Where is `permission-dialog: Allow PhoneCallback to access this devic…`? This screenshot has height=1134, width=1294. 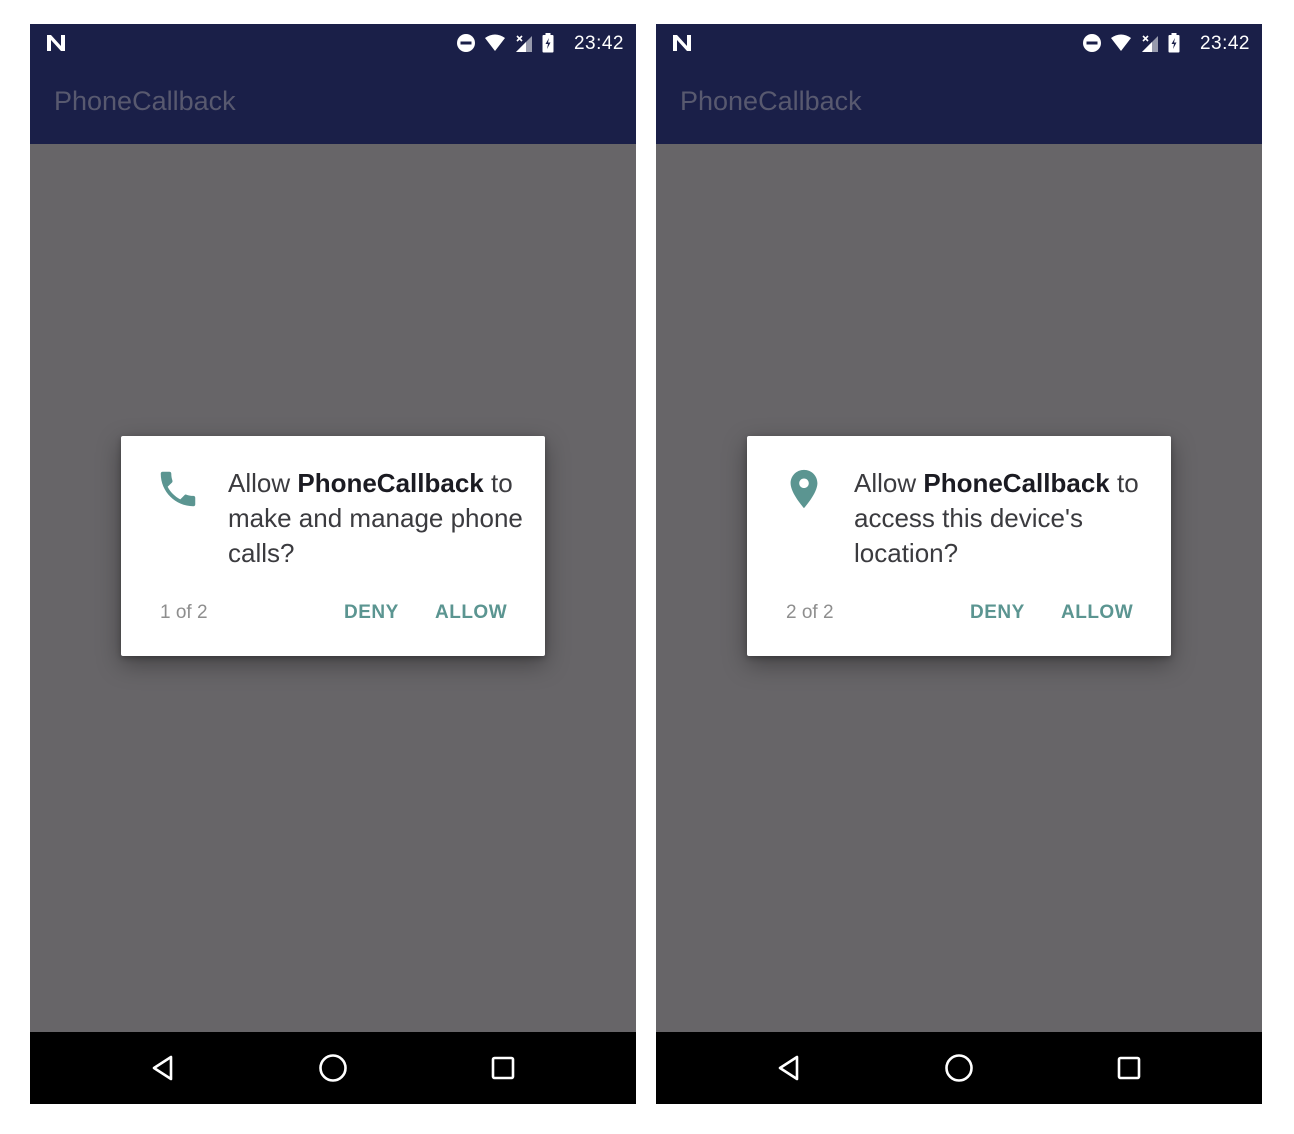 permission-dialog: Allow PhoneCallback to access this devic… is located at coordinates (959, 546).